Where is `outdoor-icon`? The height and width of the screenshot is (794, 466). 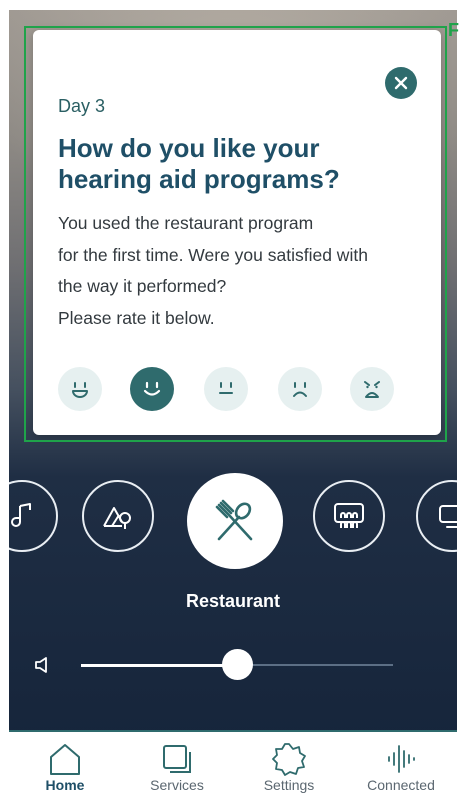 outdoor-icon is located at coordinates (117, 518).